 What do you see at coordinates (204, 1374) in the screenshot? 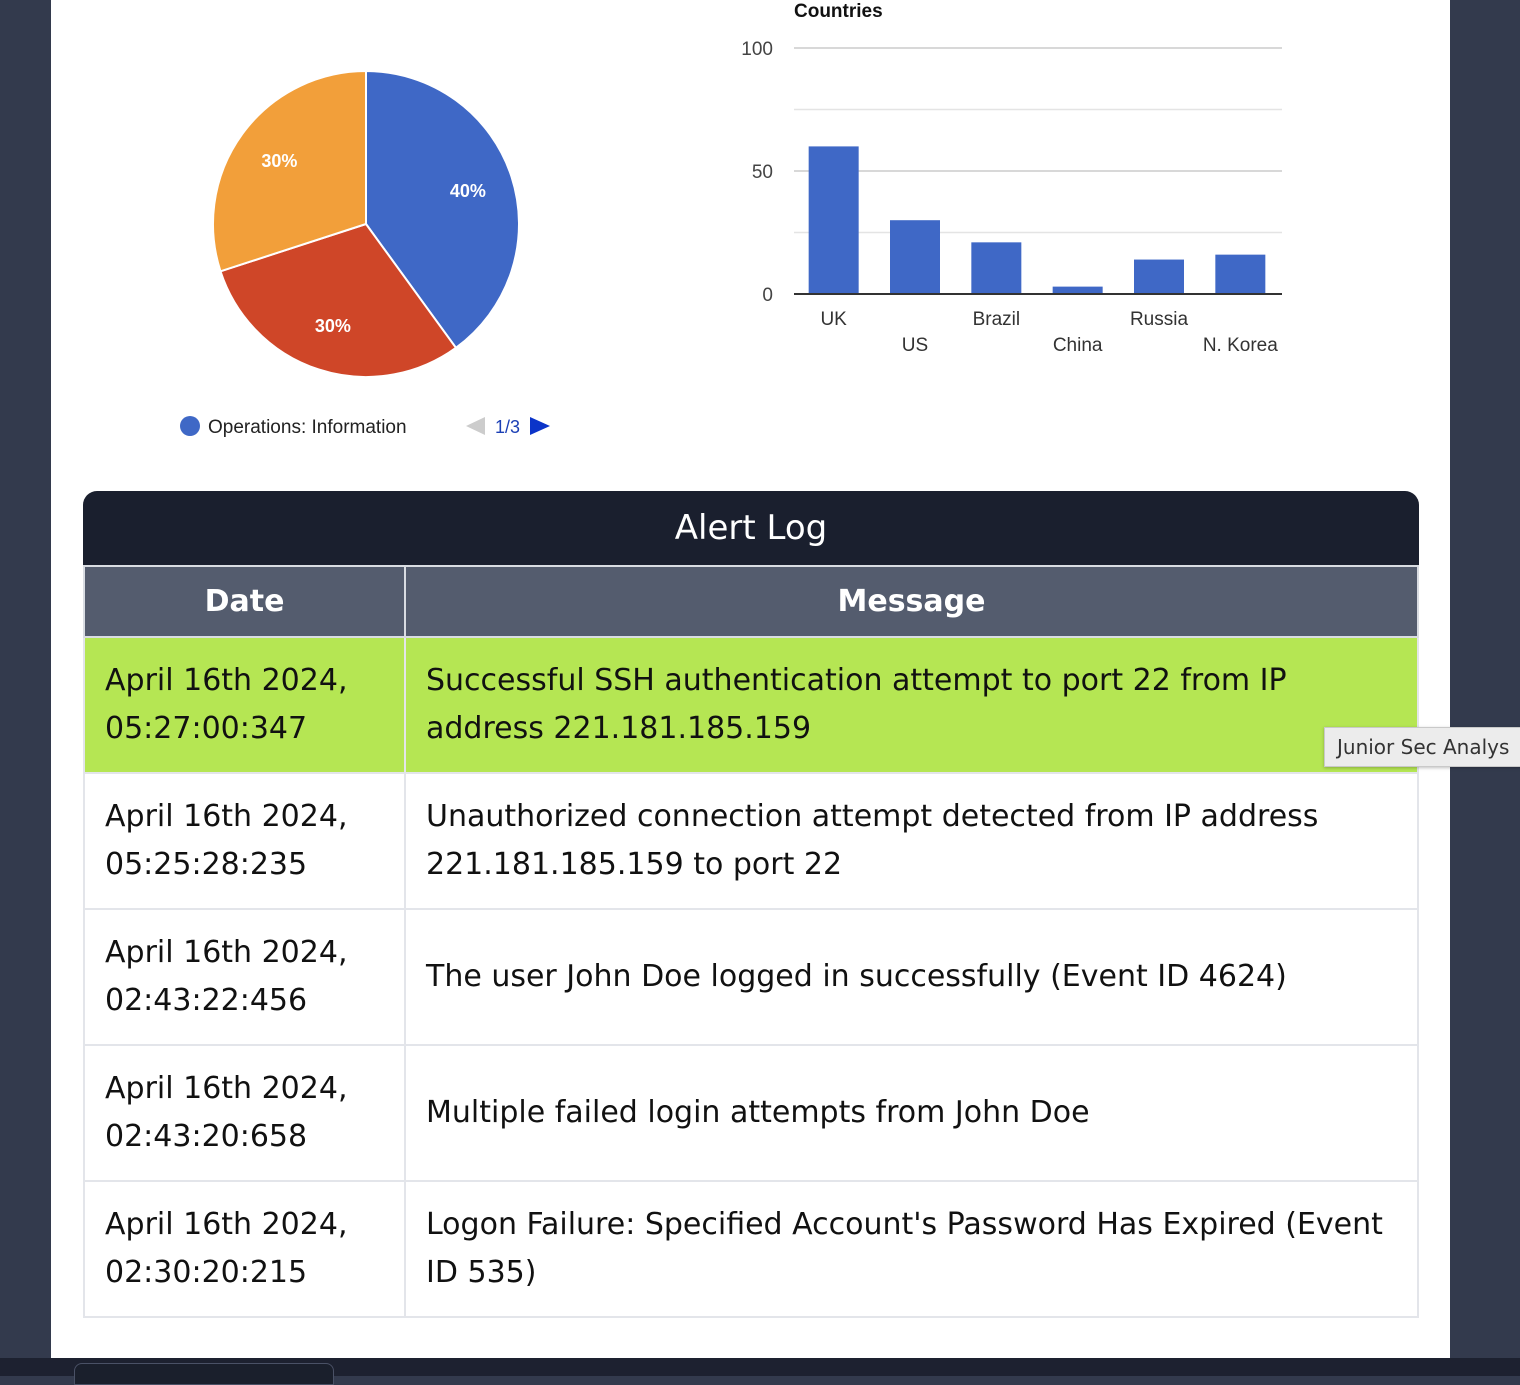
I see `bottom-tab` at bounding box center [204, 1374].